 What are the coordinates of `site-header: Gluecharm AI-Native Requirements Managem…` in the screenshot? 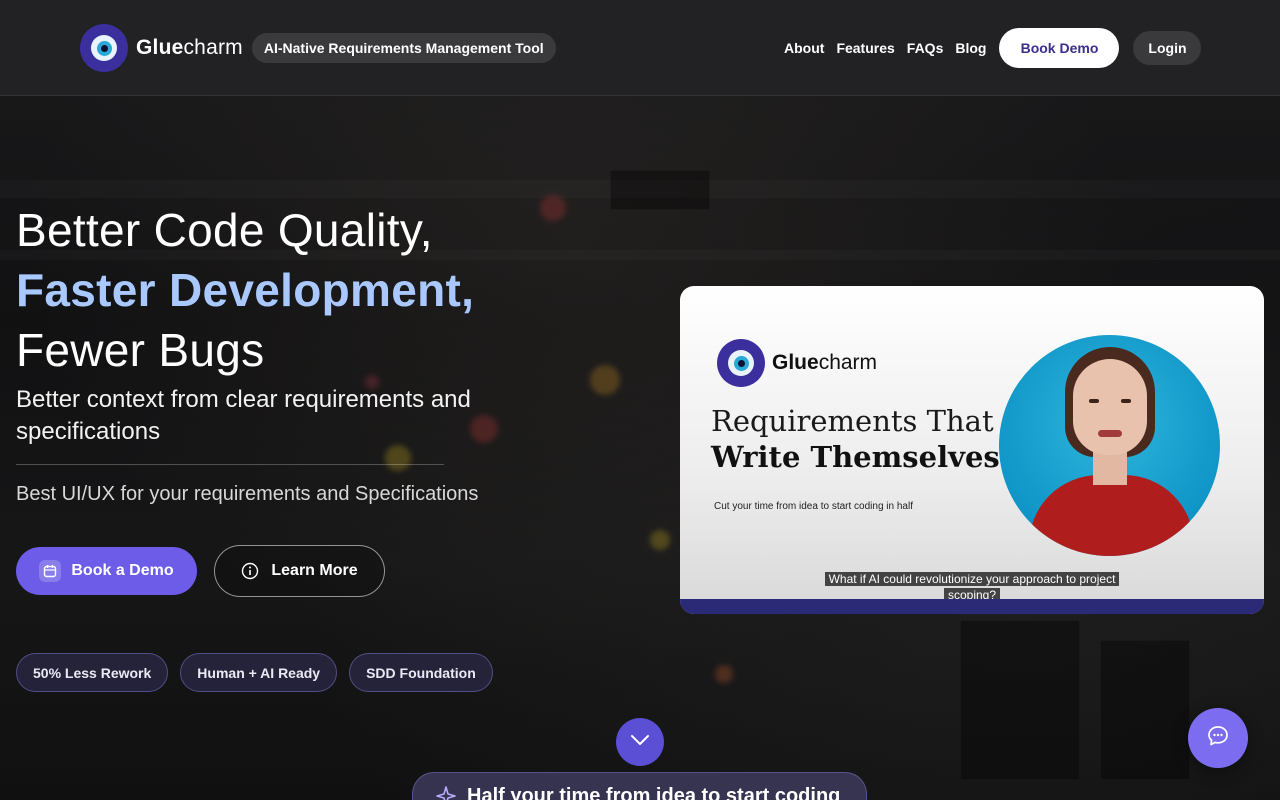 It's located at (640, 48).